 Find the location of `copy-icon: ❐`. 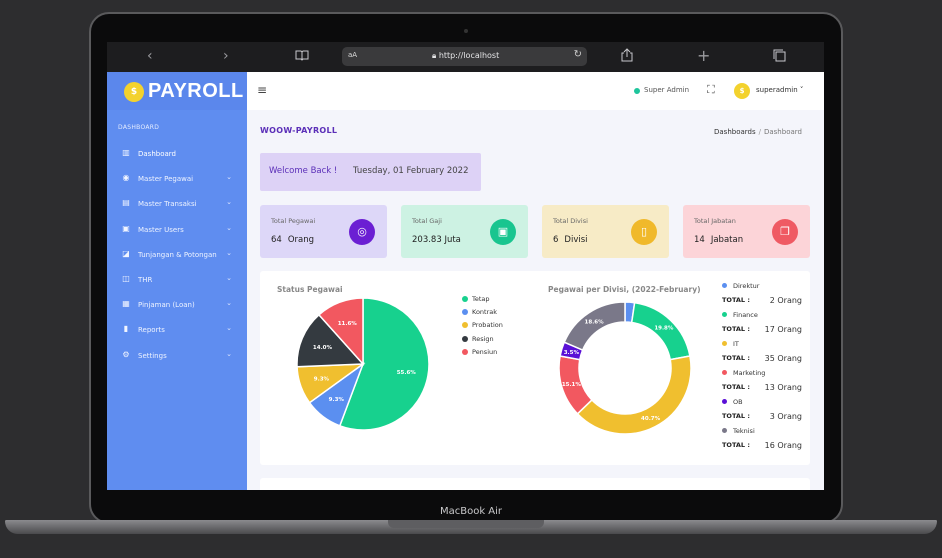

copy-icon: ❐ is located at coordinates (785, 232).